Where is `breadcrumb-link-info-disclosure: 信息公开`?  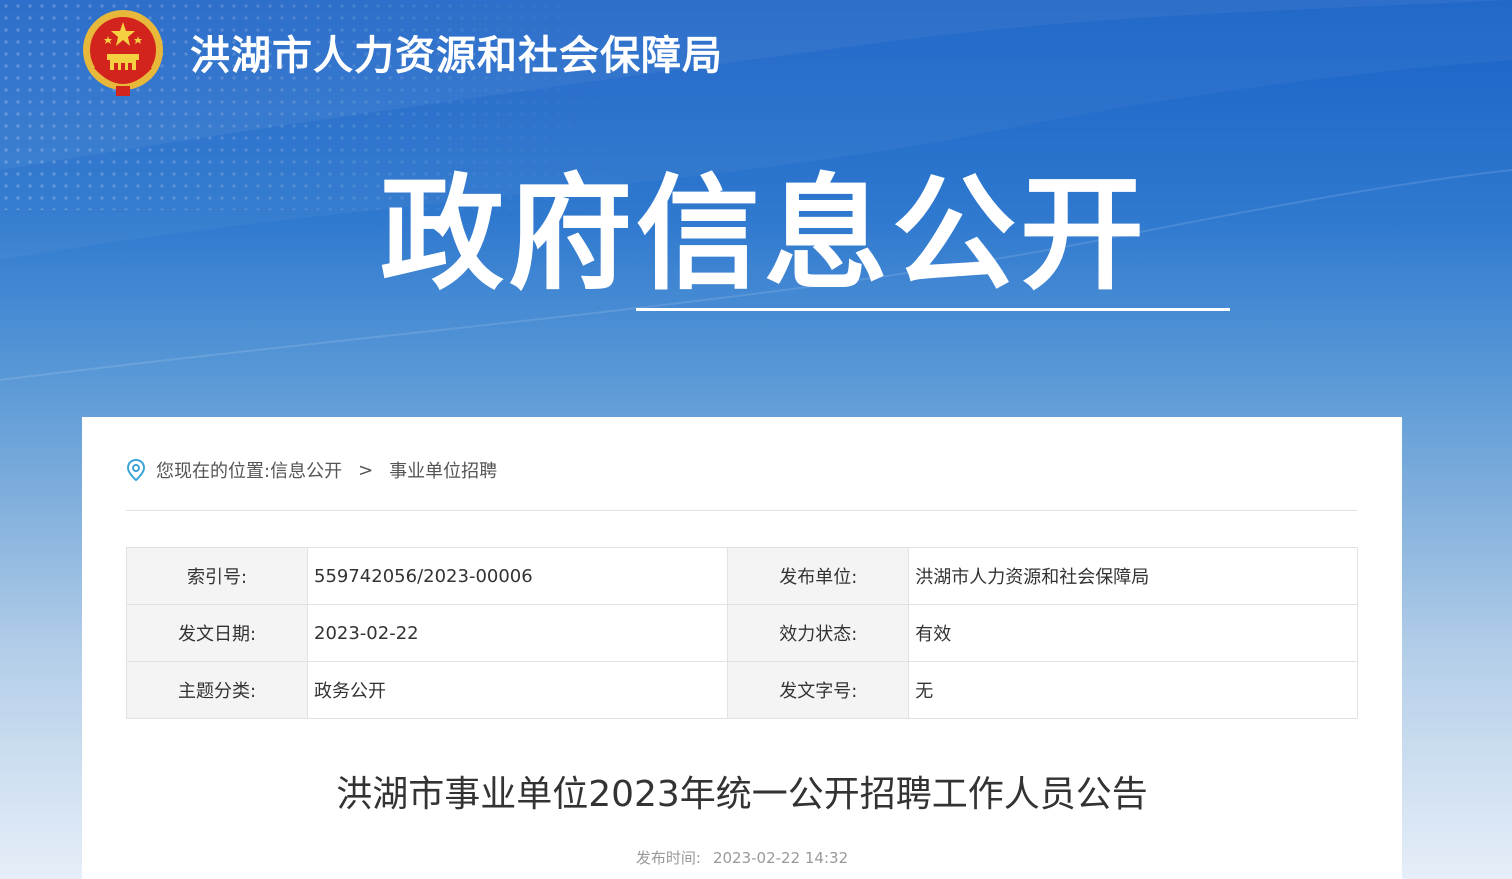 breadcrumb-link-info-disclosure: 信息公开 is located at coordinates (306, 470).